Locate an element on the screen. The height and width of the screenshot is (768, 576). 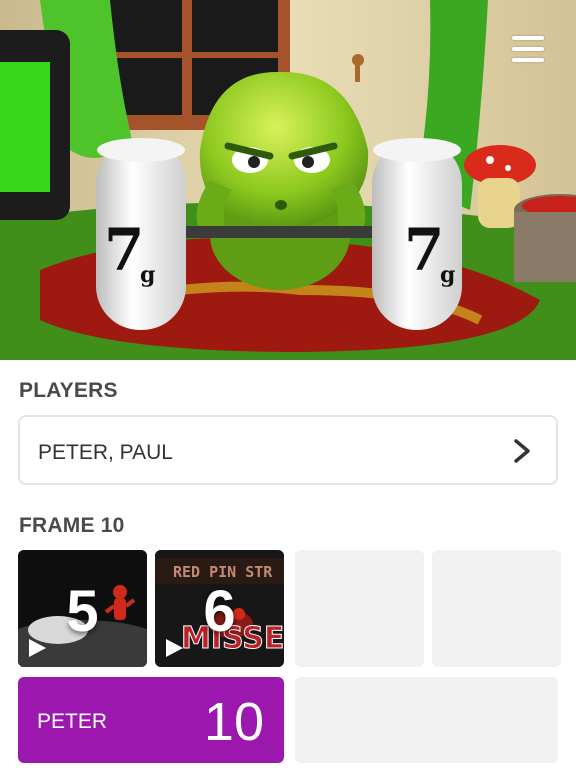
hamburger-menu-icon is located at coordinates (528, 51).